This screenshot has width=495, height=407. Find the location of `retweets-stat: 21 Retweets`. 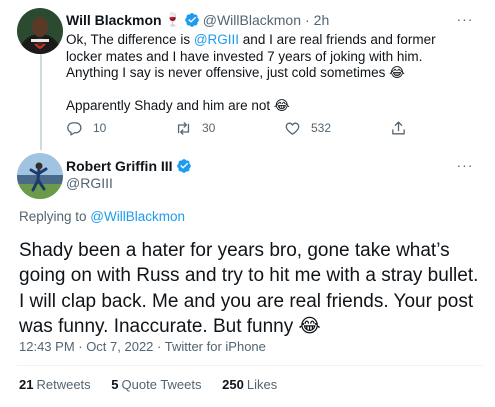

retweets-stat: 21 Retweets is located at coordinates (55, 384).